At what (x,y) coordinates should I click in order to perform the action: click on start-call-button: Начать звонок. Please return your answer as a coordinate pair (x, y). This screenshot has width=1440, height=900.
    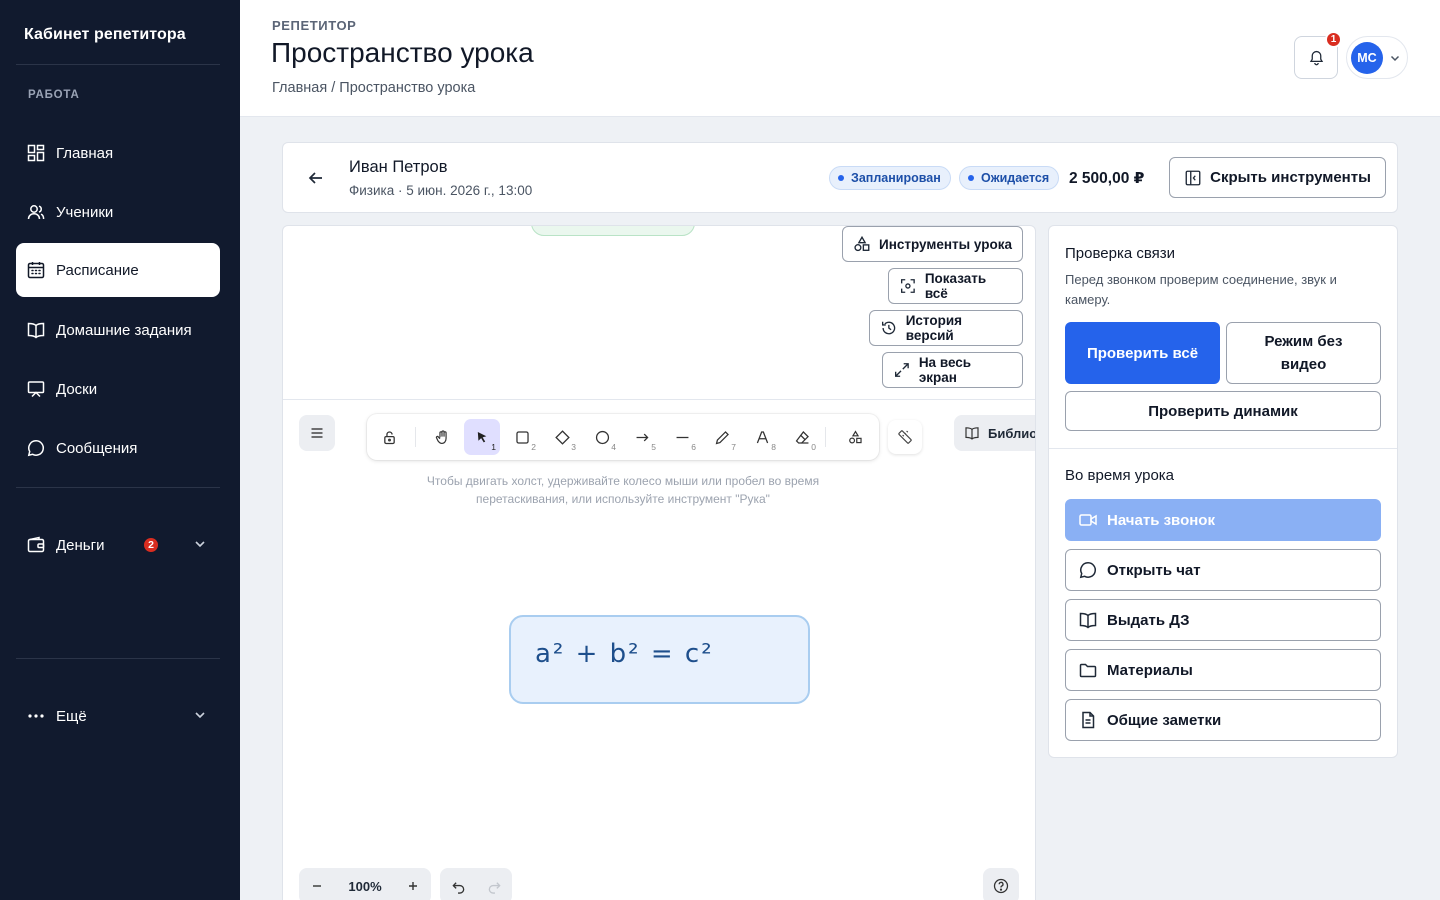
    Looking at the image, I should click on (1223, 520).